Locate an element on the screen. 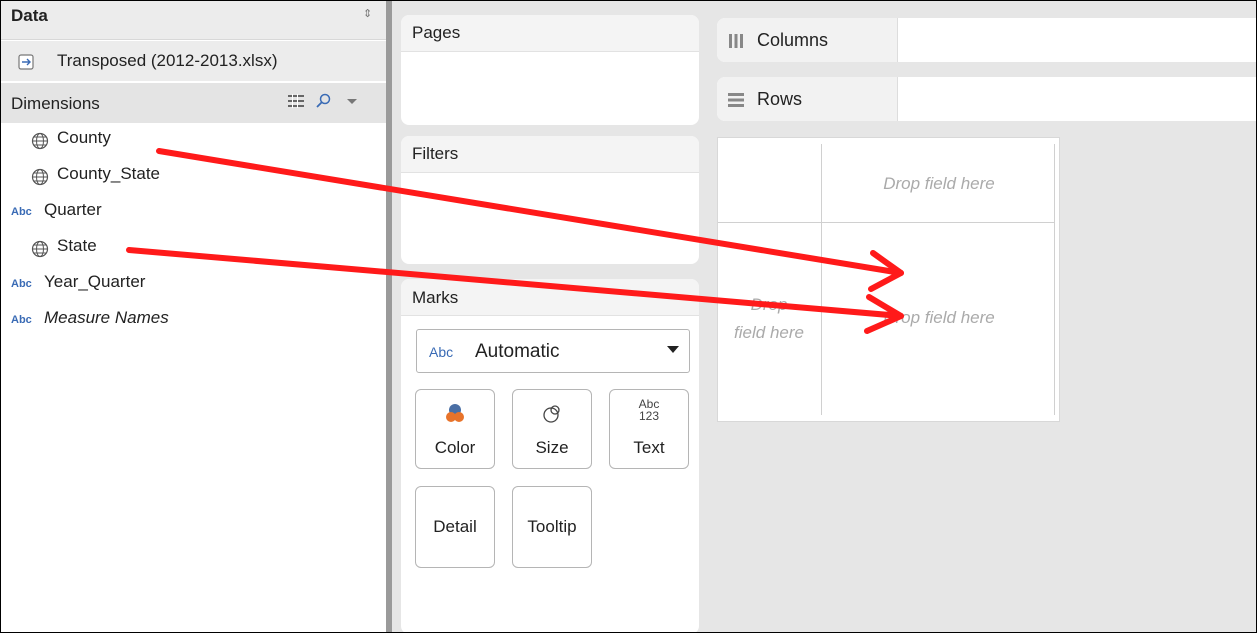 This screenshot has width=1257, height=633. mark-type-dropdown: Abc Automatic is located at coordinates (553, 351).